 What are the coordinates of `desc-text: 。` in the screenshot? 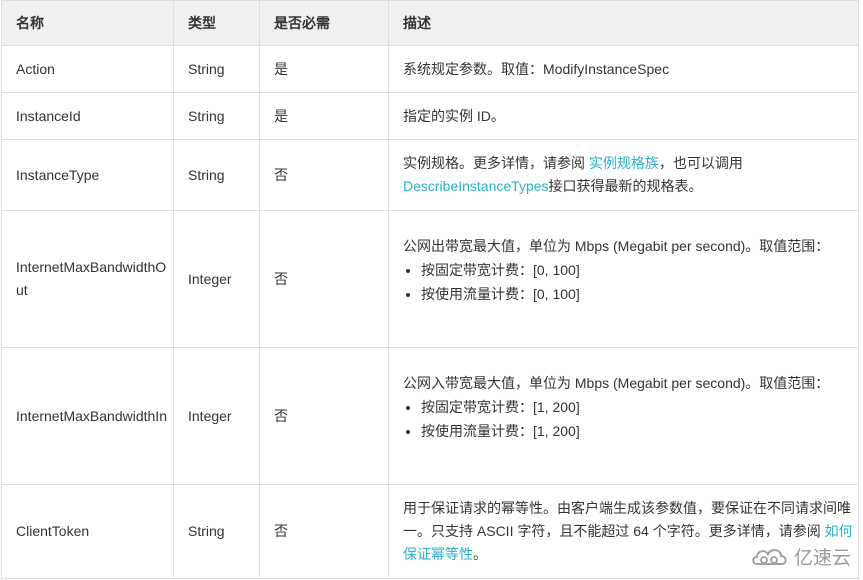 It's located at (480, 554).